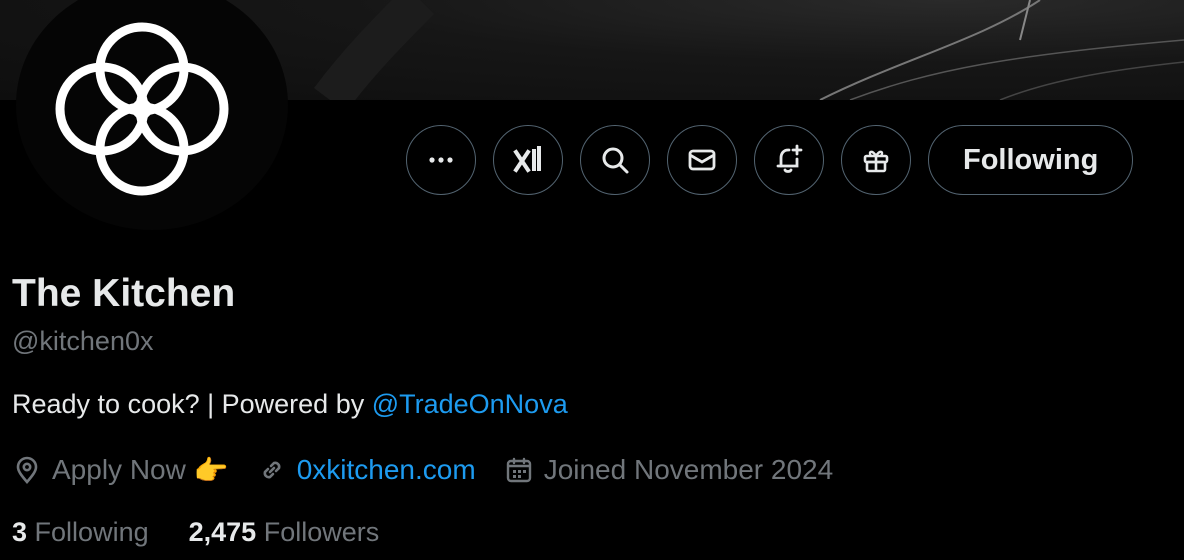  What do you see at coordinates (386, 470) in the screenshot?
I see `website-link: 0xkitchen.com` at bounding box center [386, 470].